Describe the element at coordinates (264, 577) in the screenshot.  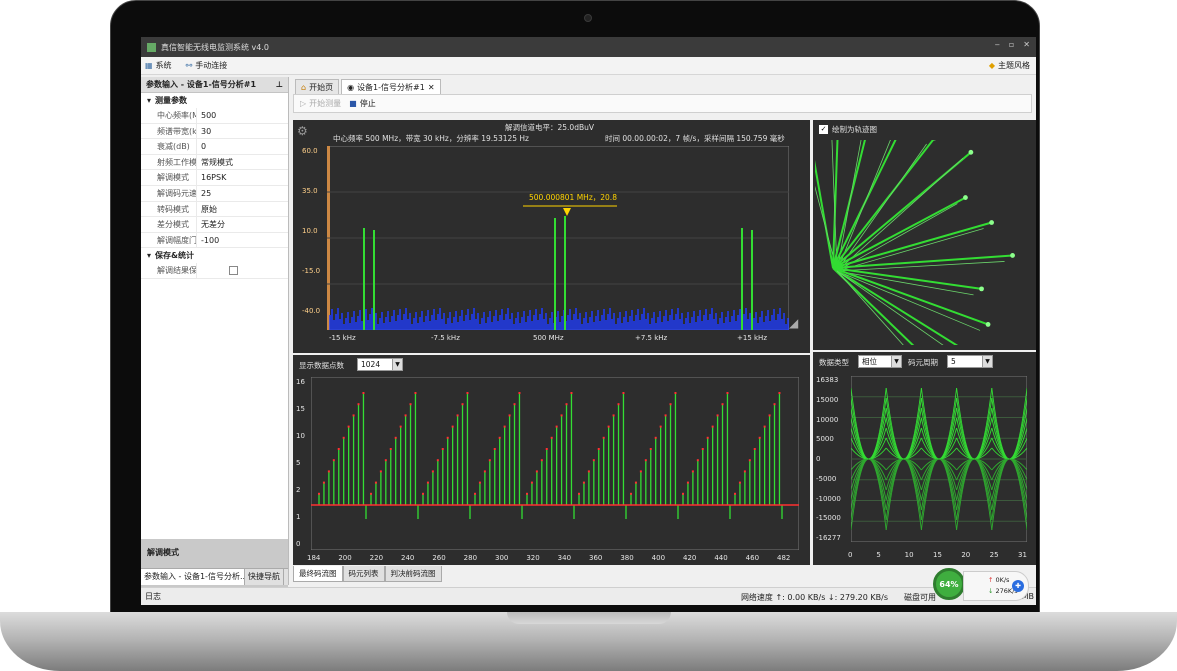
I see `tab-quick-nav: 快捷导航` at that location.